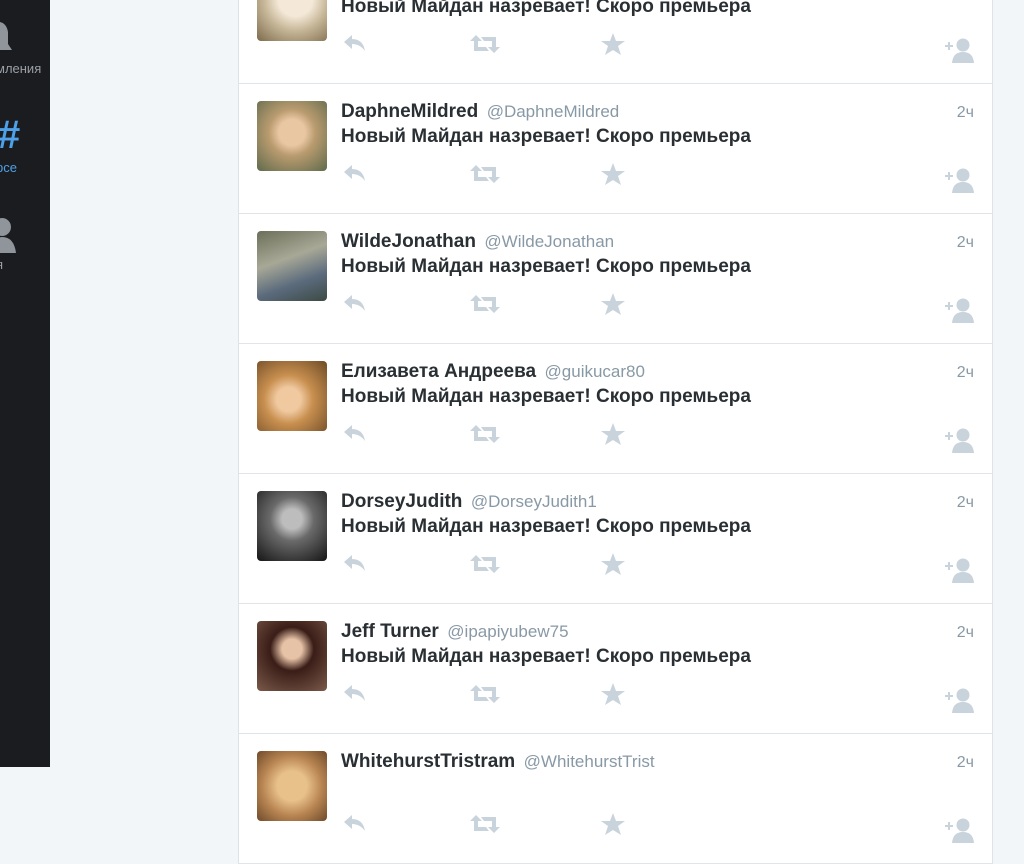 This screenshot has width=1024, height=864. I want to click on tweet-header: Елизавета Андреева @guikucar80, so click(493, 372).